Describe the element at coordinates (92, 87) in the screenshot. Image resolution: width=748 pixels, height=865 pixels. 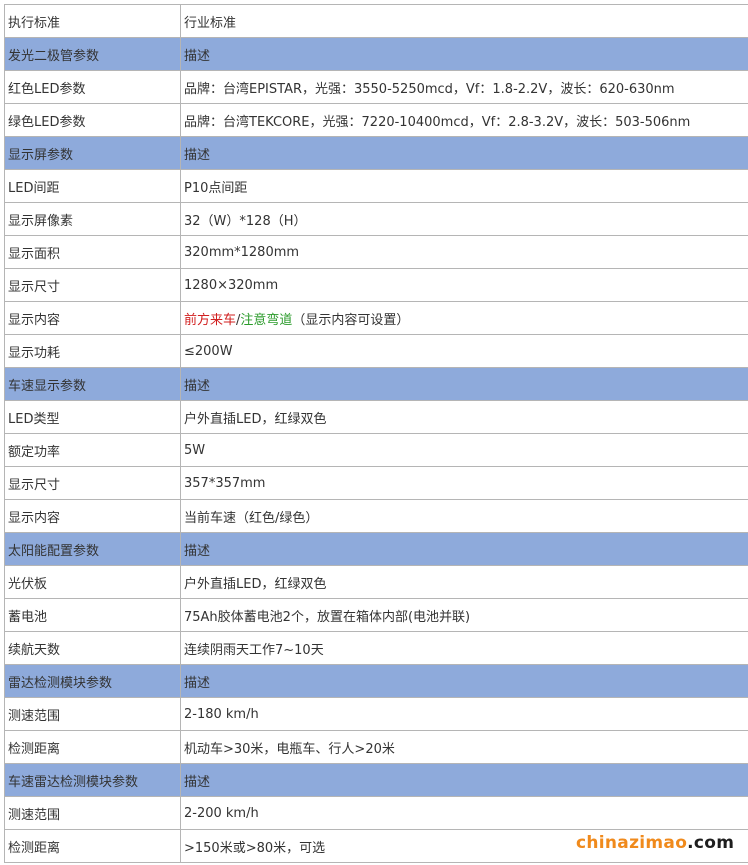
I see `param-name-cell: 红色LED参数` at that location.